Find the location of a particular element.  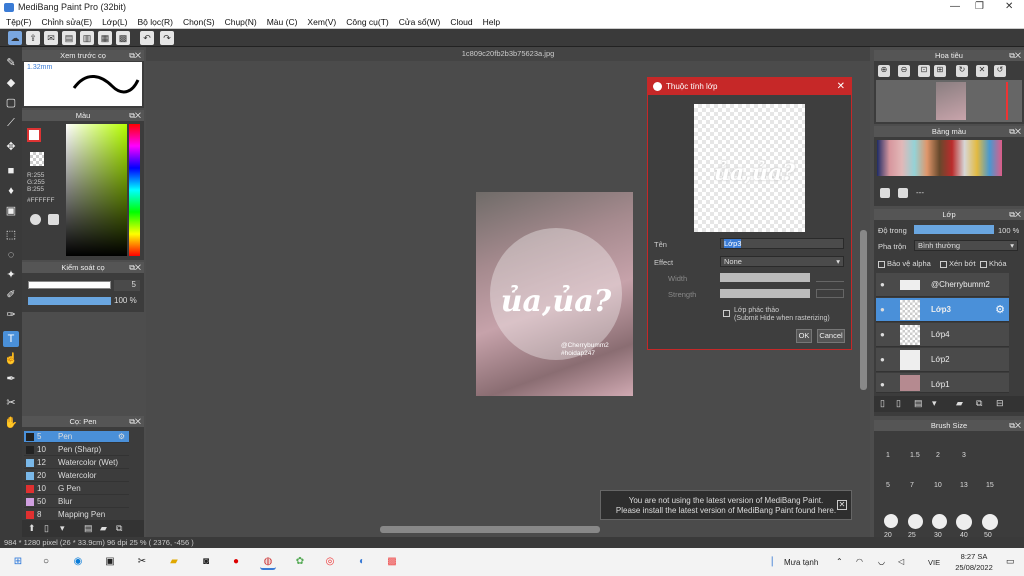

brush-item: 50 Blur is located at coordinates (76, 502).